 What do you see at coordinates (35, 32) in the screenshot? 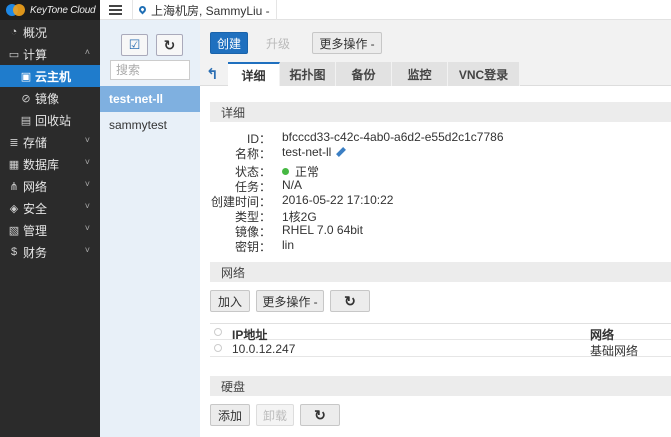
I see `sidebar-item-label: 概况` at bounding box center [35, 32].